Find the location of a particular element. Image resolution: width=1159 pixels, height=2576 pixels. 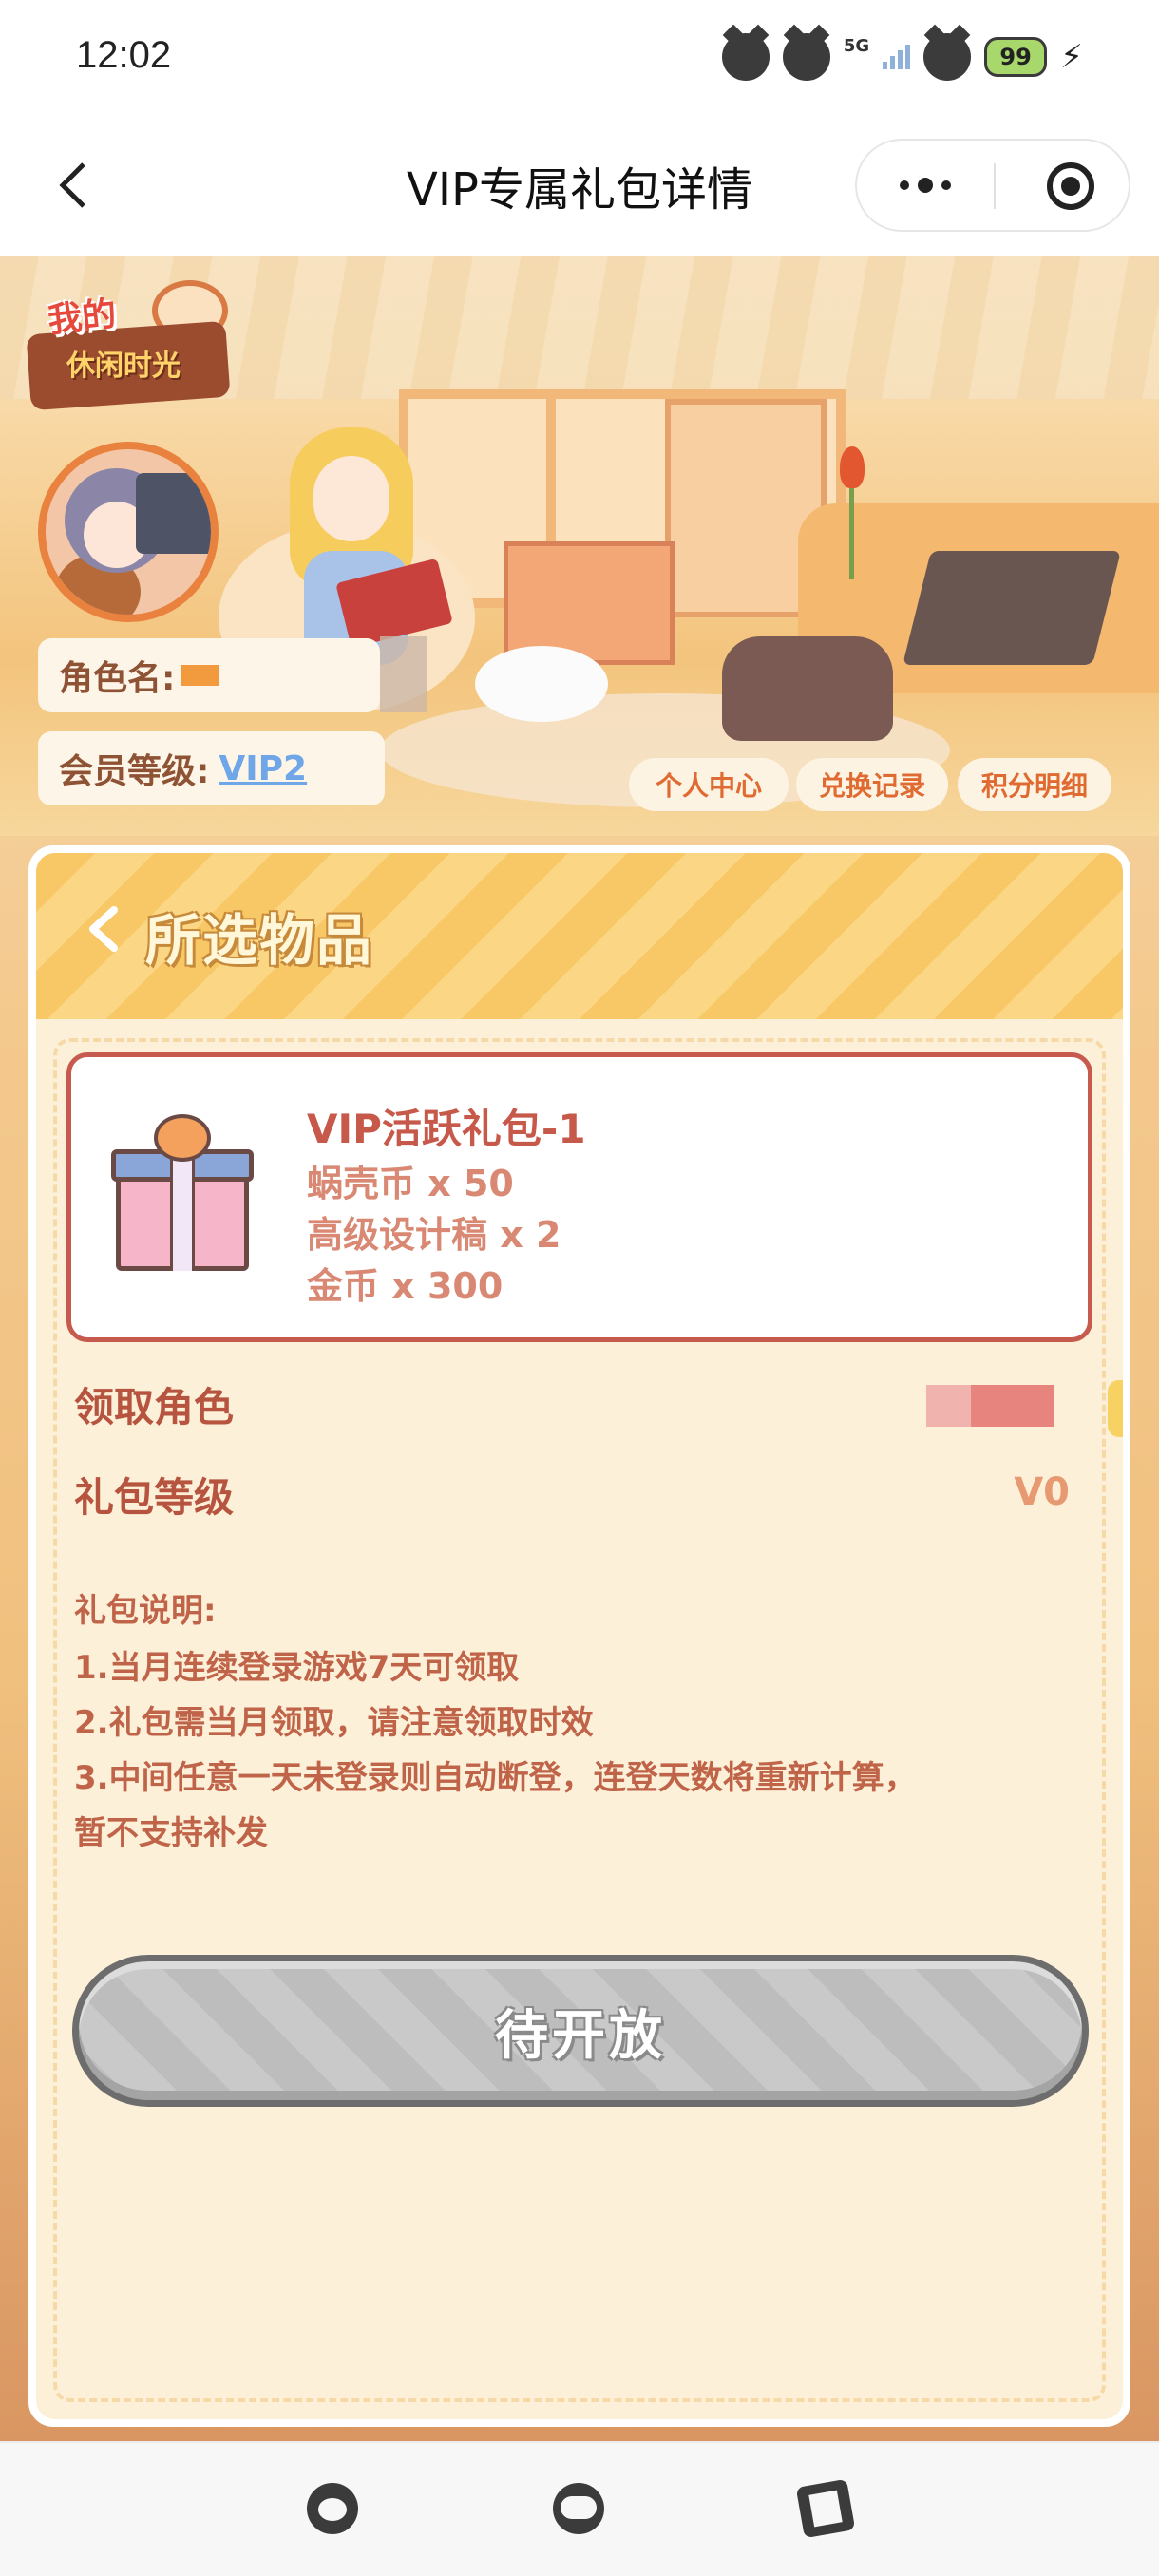

girl-face is located at coordinates (352, 498).